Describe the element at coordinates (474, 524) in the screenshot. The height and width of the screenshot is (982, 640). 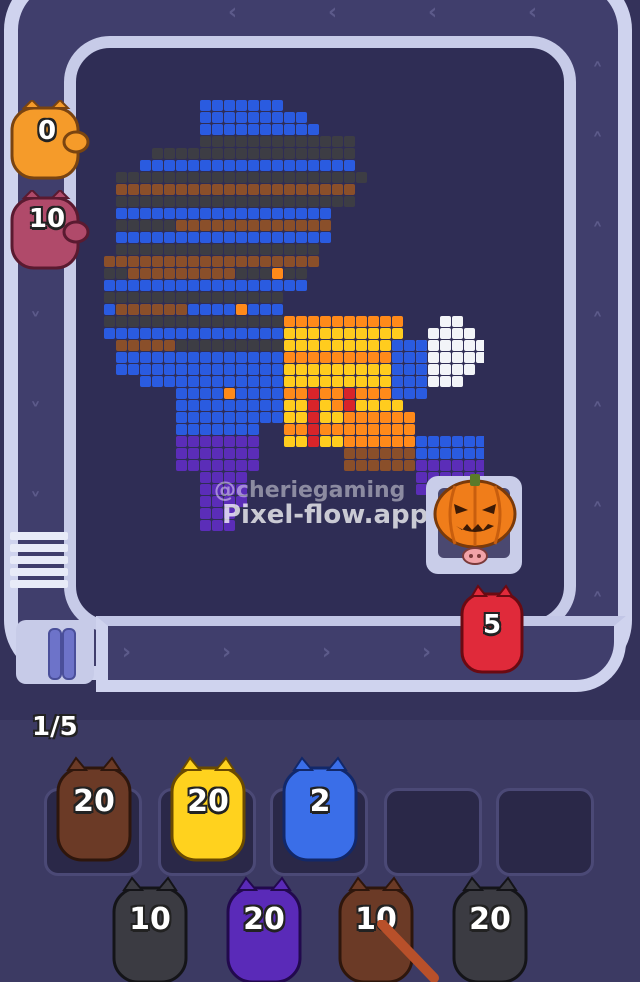
I see `pumpkin-pig-box` at that location.